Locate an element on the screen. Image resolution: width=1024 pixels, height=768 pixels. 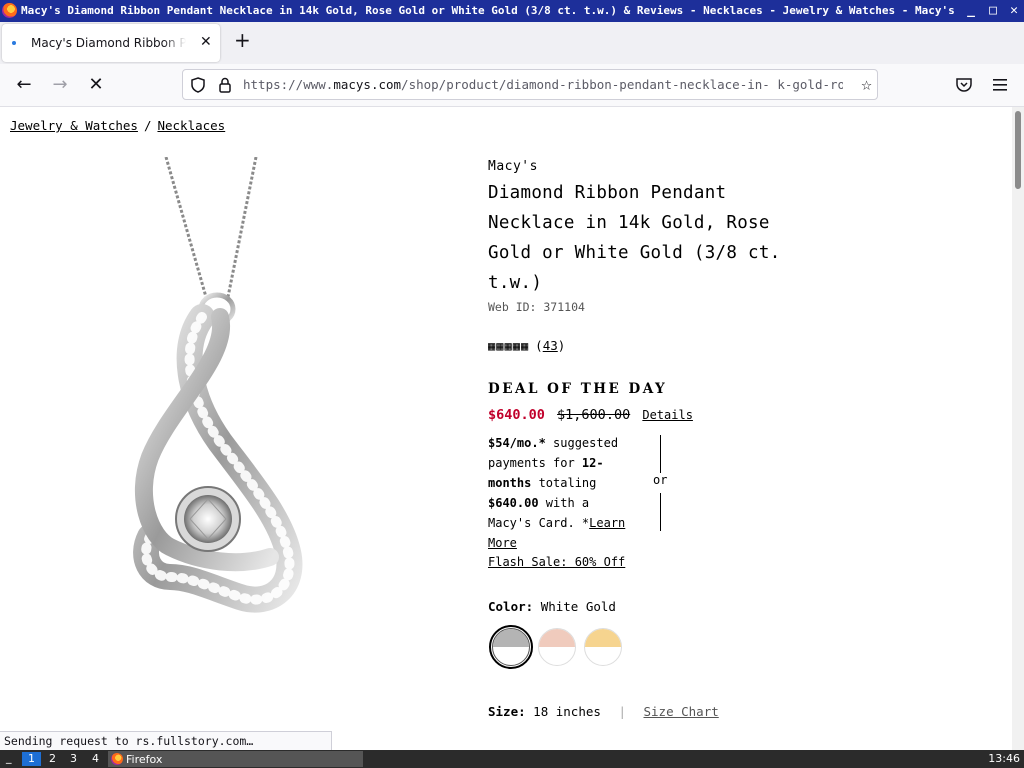
deal-of-the-day-heading: DEAL OF THE DAY is located at coordinates (578, 389).